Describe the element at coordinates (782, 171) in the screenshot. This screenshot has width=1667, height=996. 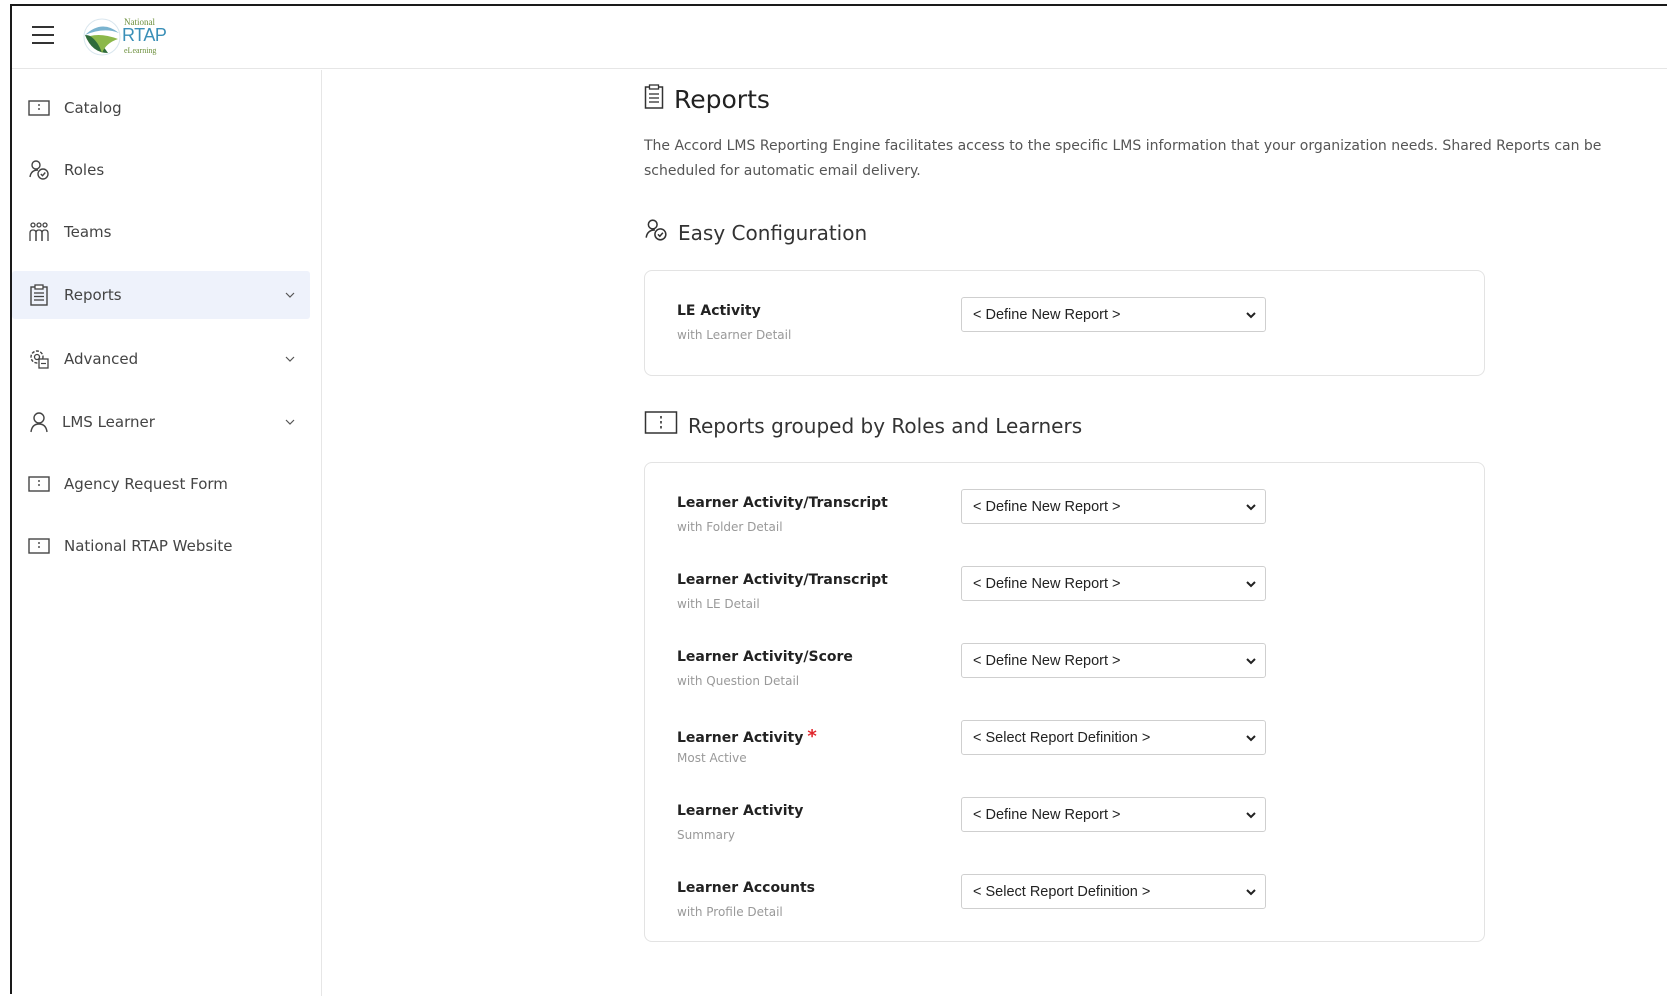
I see `description-line: scheduled for automatic email delivery.` at that location.